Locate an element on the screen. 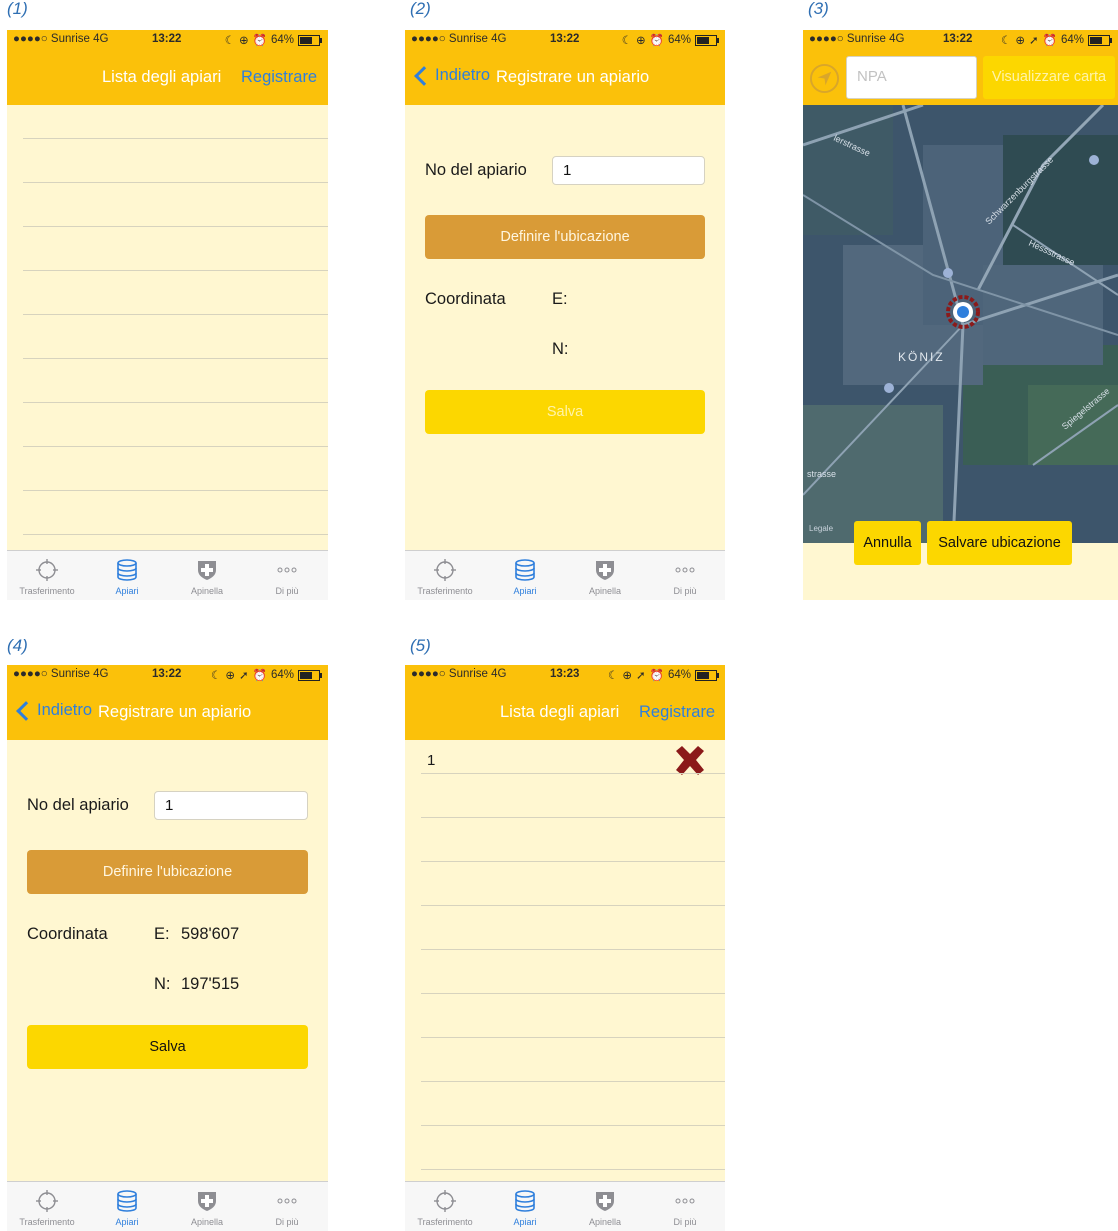  nav-bar: Indietro Registrare un apiario is located at coordinates (167, 713).